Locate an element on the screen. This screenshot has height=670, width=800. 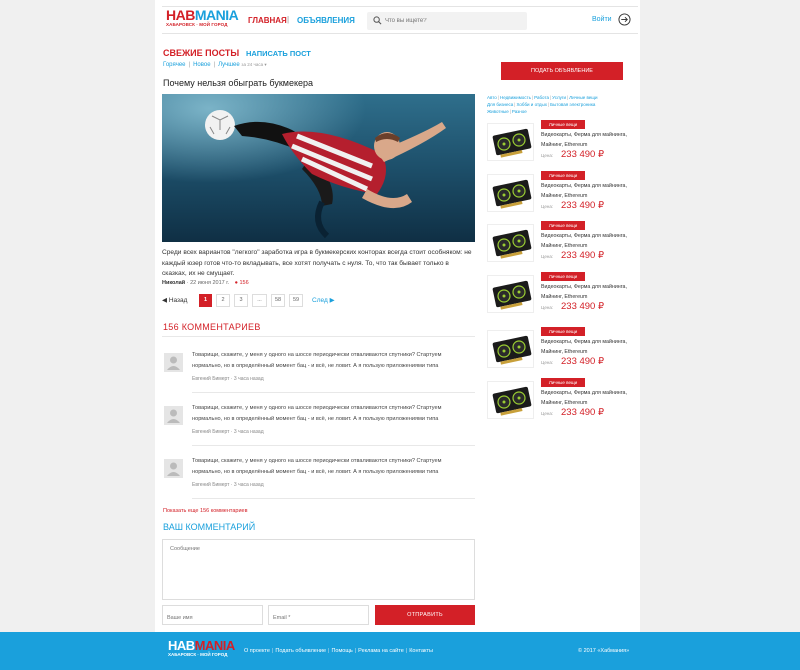
comment-textarea-wrap is located at coordinates (318, 569).